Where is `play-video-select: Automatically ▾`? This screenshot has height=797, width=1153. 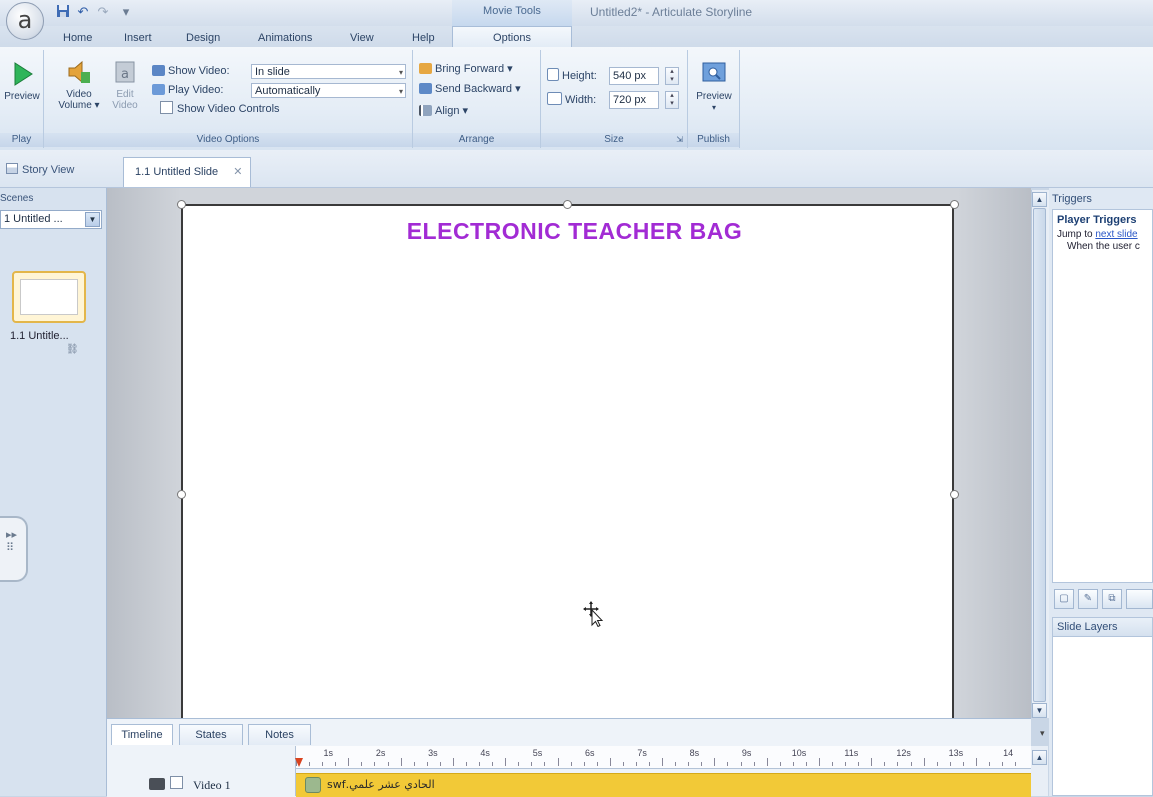 play-video-select: Automatically ▾ is located at coordinates (328, 90).